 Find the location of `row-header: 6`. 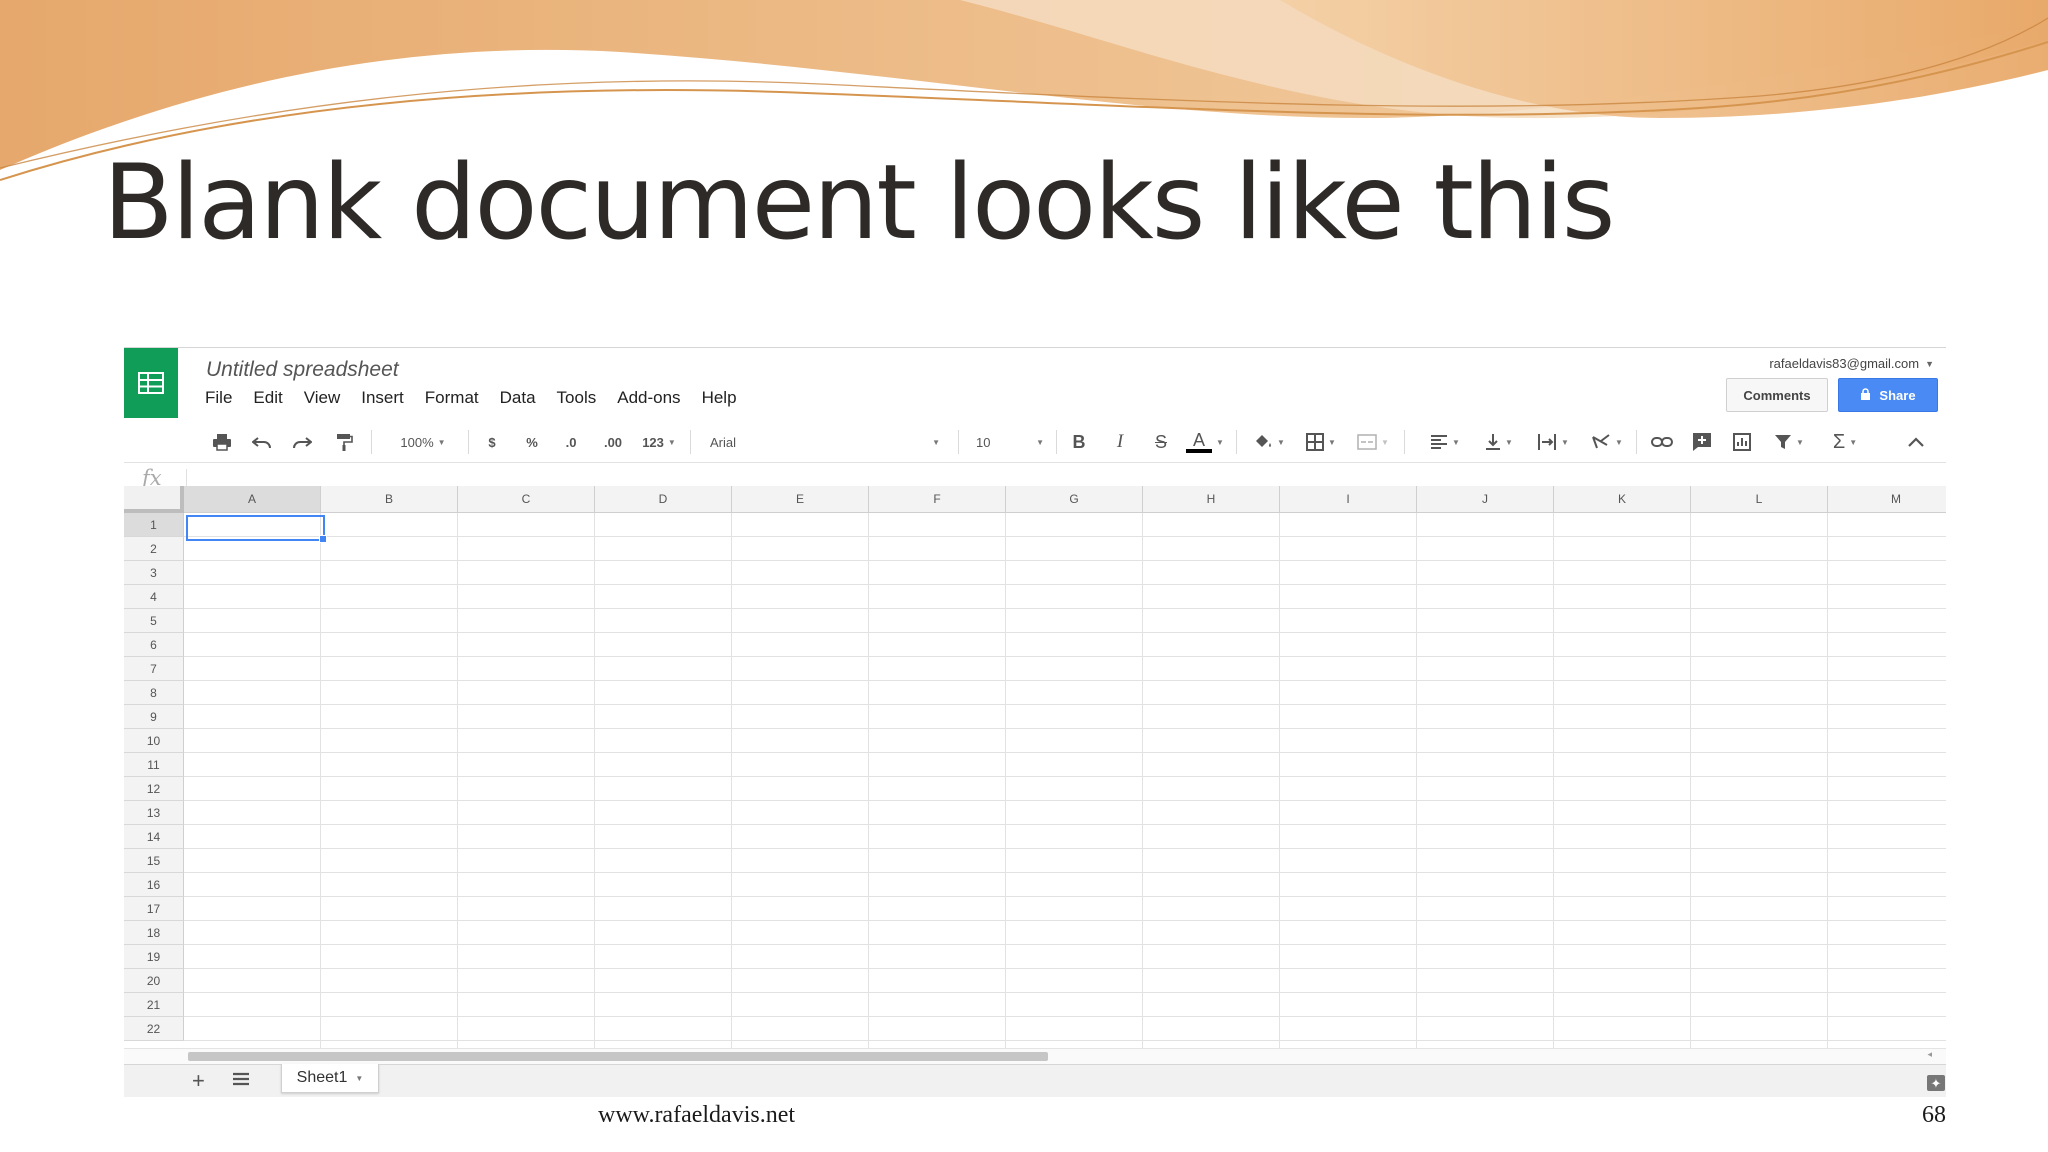

row-header: 6 is located at coordinates (154, 645).